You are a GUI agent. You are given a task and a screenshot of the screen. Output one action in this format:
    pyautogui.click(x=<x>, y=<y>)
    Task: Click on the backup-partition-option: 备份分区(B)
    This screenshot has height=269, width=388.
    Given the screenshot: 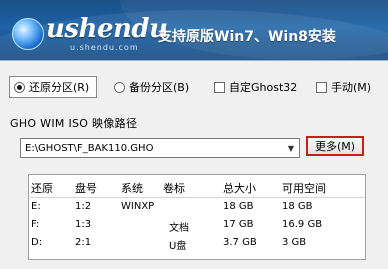 What is the action you would take?
    pyautogui.click(x=151, y=87)
    